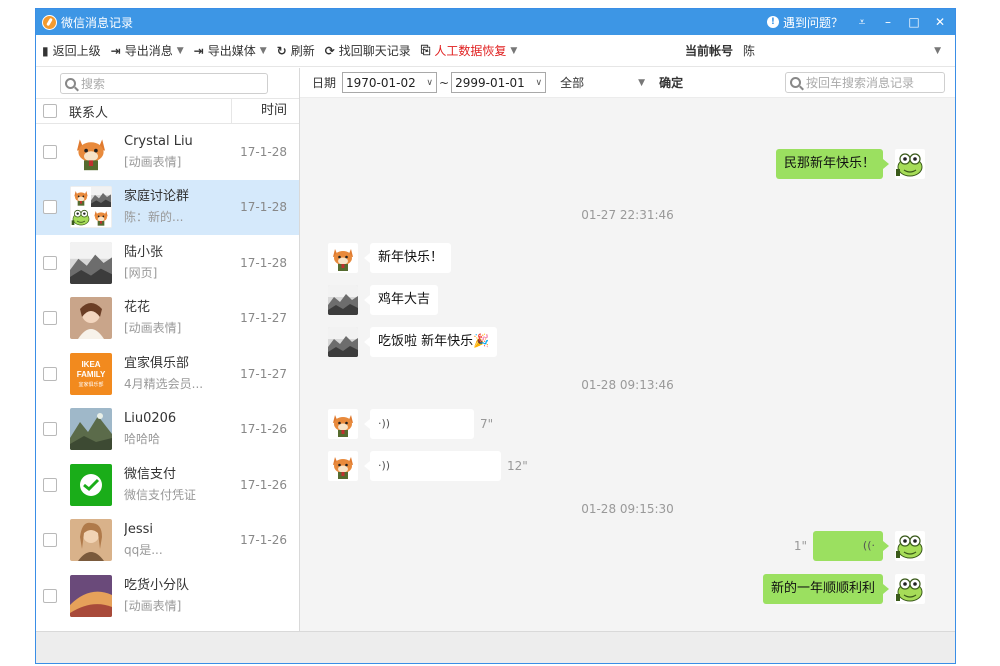  What do you see at coordinates (167, 207) in the screenshot?
I see `contact-item: 家庭讨论群 陈：新的... 17-1-28` at bounding box center [167, 207].